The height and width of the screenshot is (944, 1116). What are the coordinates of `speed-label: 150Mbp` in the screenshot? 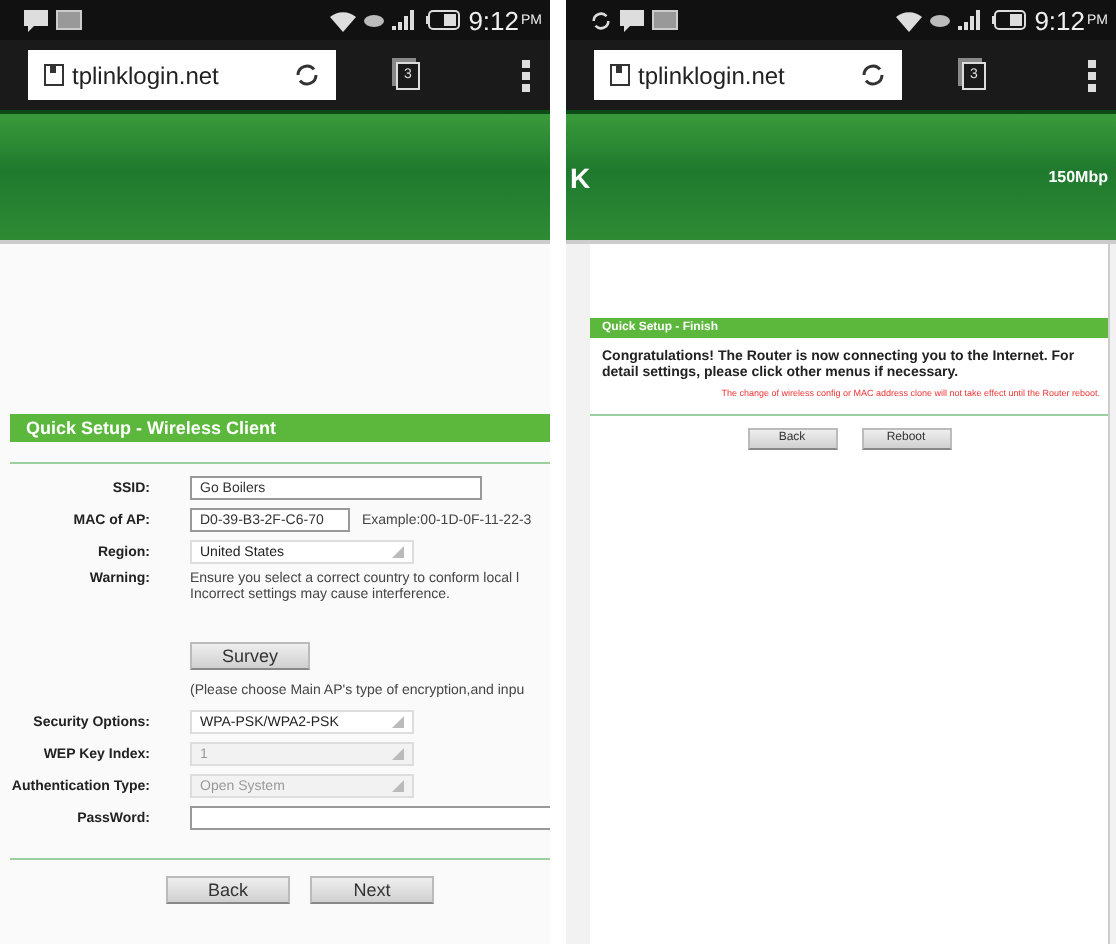 It's located at (1078, 177).